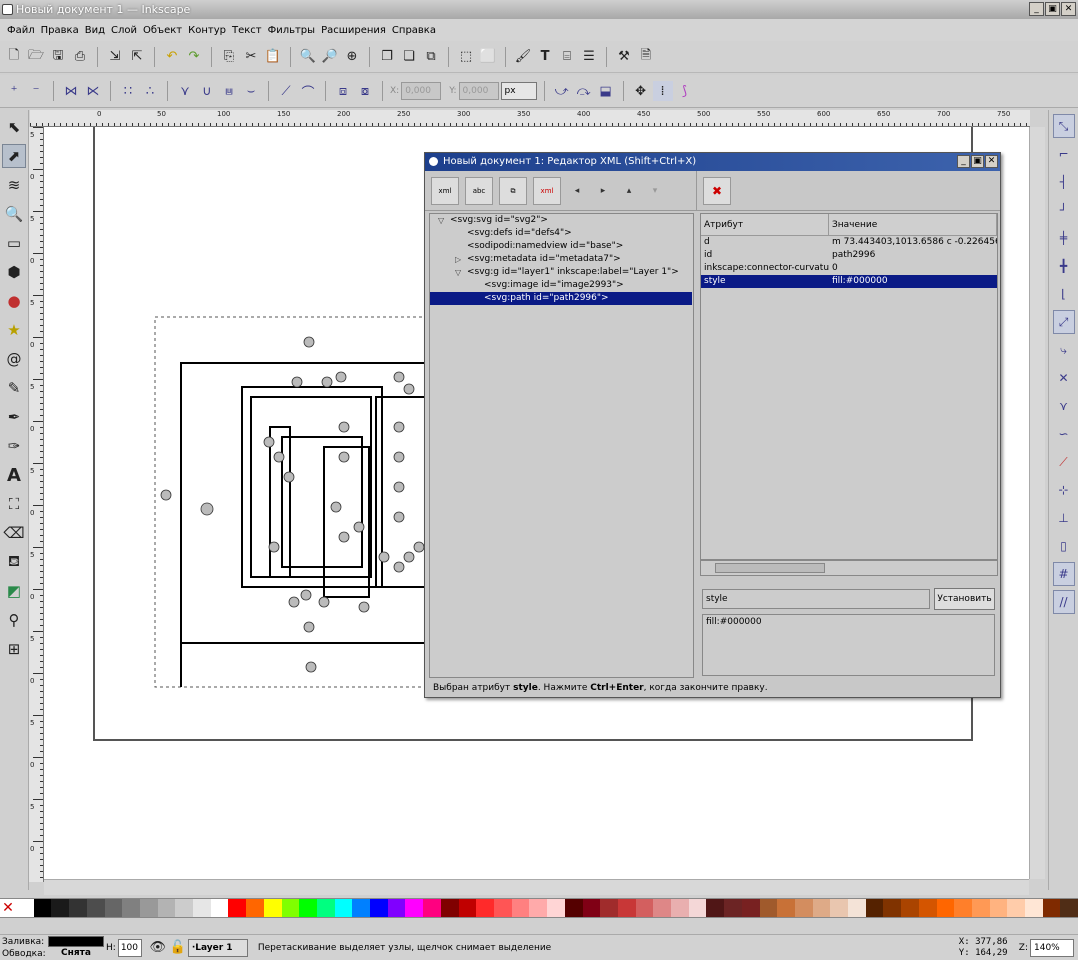  I want to click on calligraphy-tool-icon: ✑, so click(14, 446).